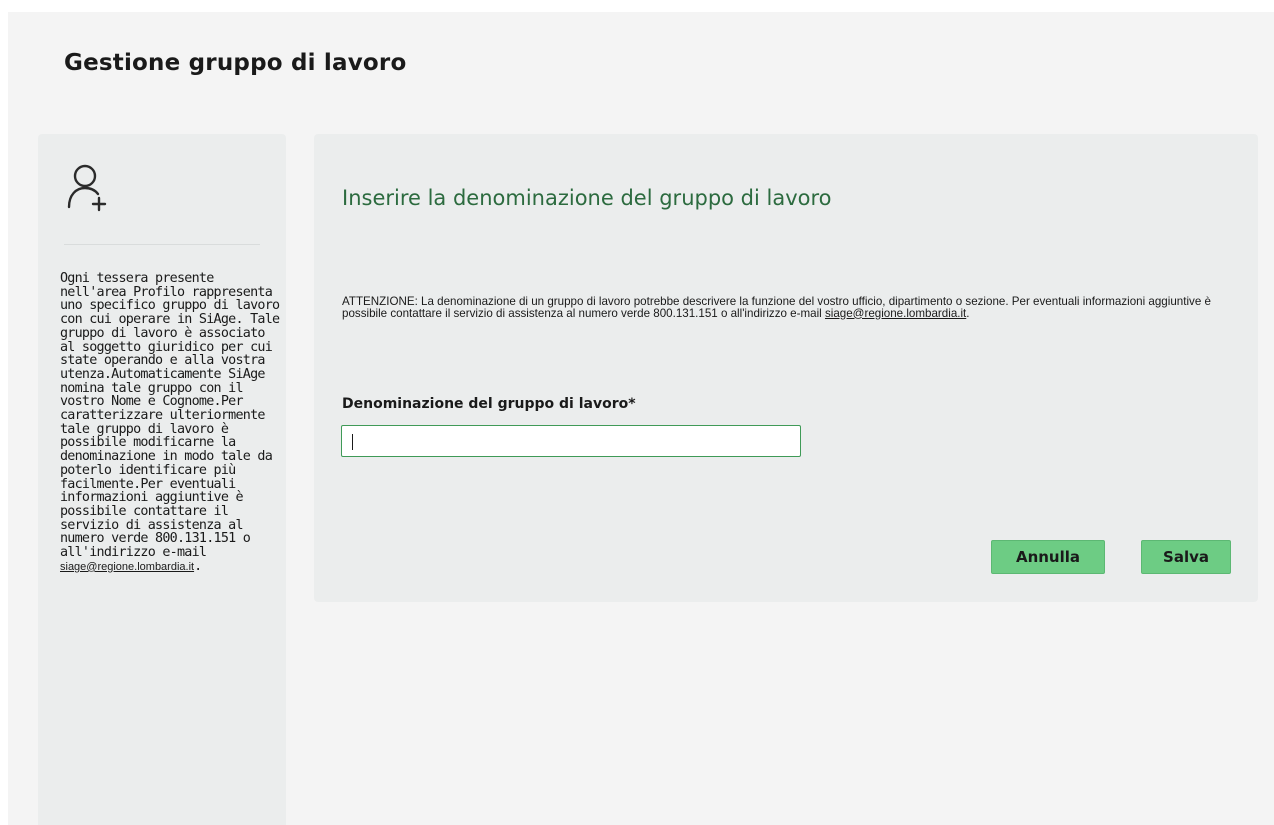 The height and width of the screenshot is (825, 1274). Describe the element at coordinates (352, 442) in the screenshot. I see `text-caret` at that location.